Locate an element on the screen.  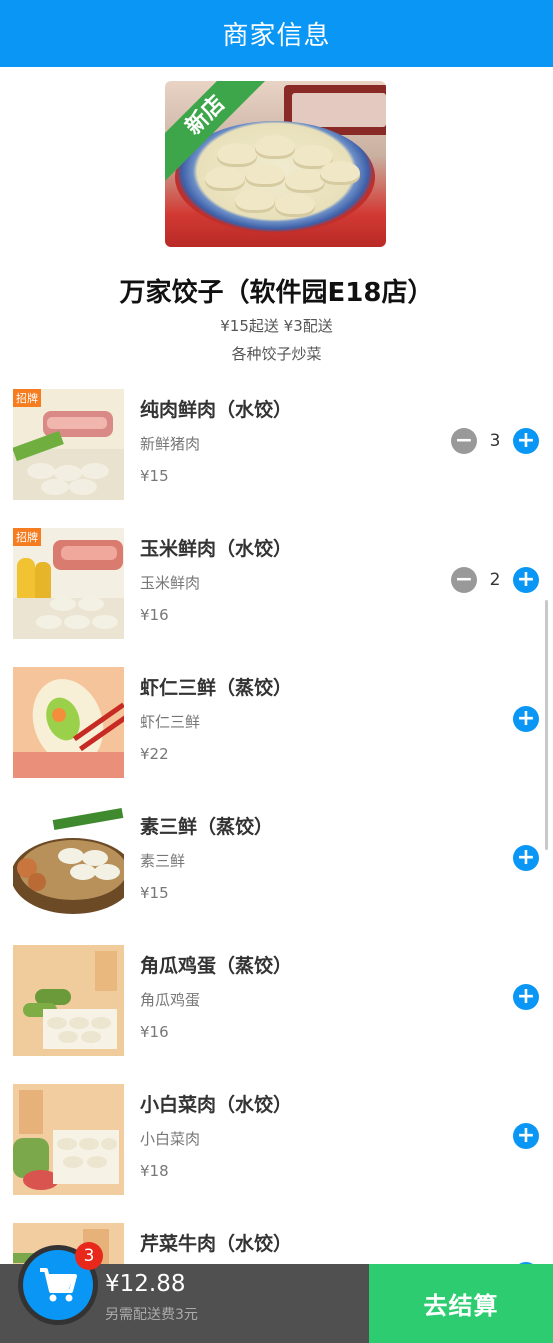
menu-item: 招牌 玉米鲜肉（水饺） 玉米鲜肉 ¥16 − 2 + is located at coordinates (276, 589).